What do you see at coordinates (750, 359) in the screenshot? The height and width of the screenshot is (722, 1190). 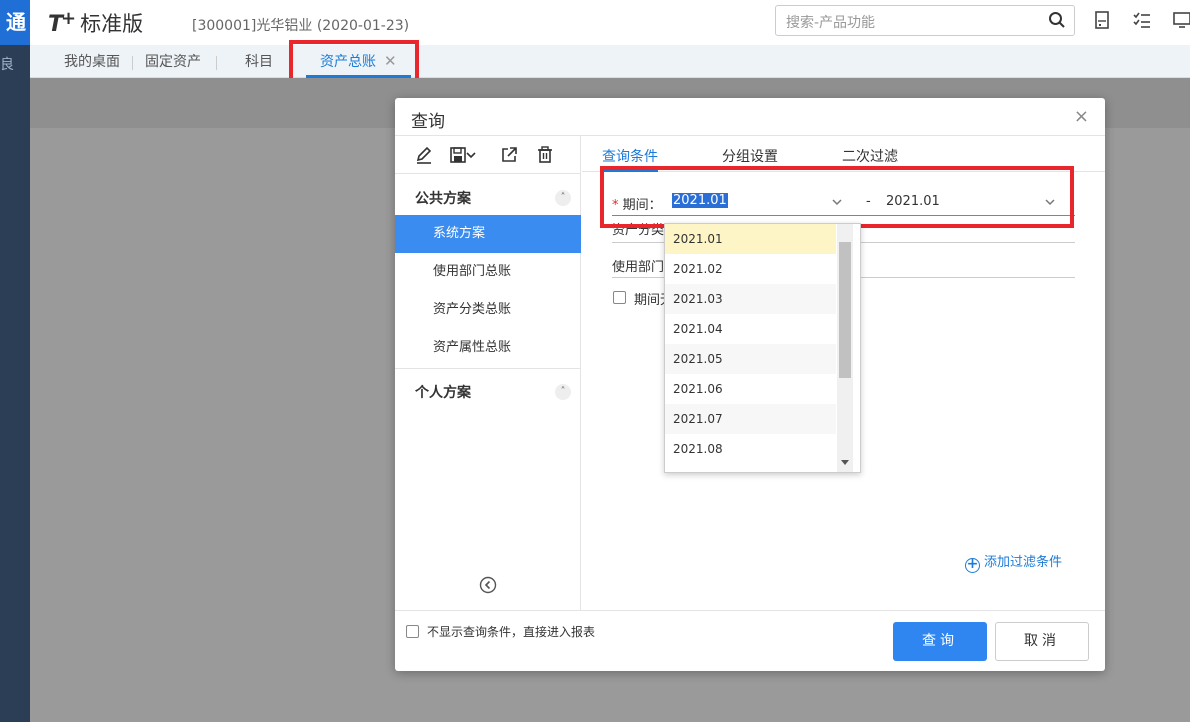 I see `dropdown-option: 2021.05` at bounding box center [750, 359].